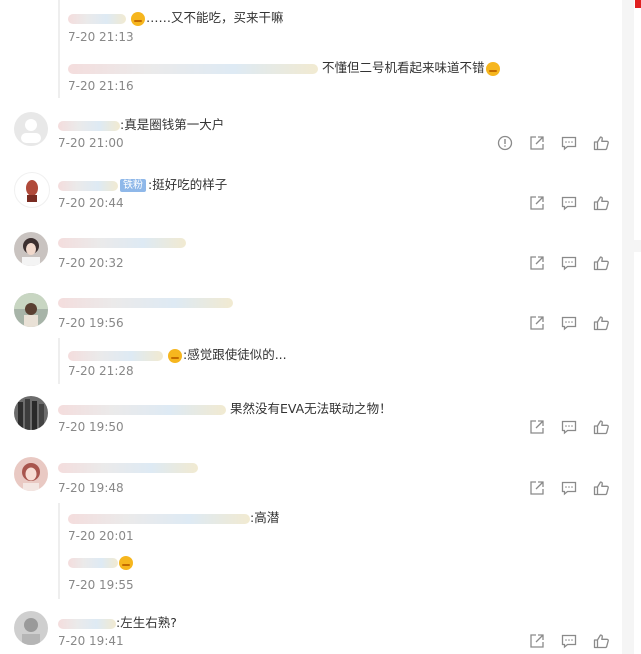 The height and width of the screenshot is (654, 641). Describe the element at coordinates (91, 641) in the screenshot. I see `timestamp: 7-20 19:41` at that location.